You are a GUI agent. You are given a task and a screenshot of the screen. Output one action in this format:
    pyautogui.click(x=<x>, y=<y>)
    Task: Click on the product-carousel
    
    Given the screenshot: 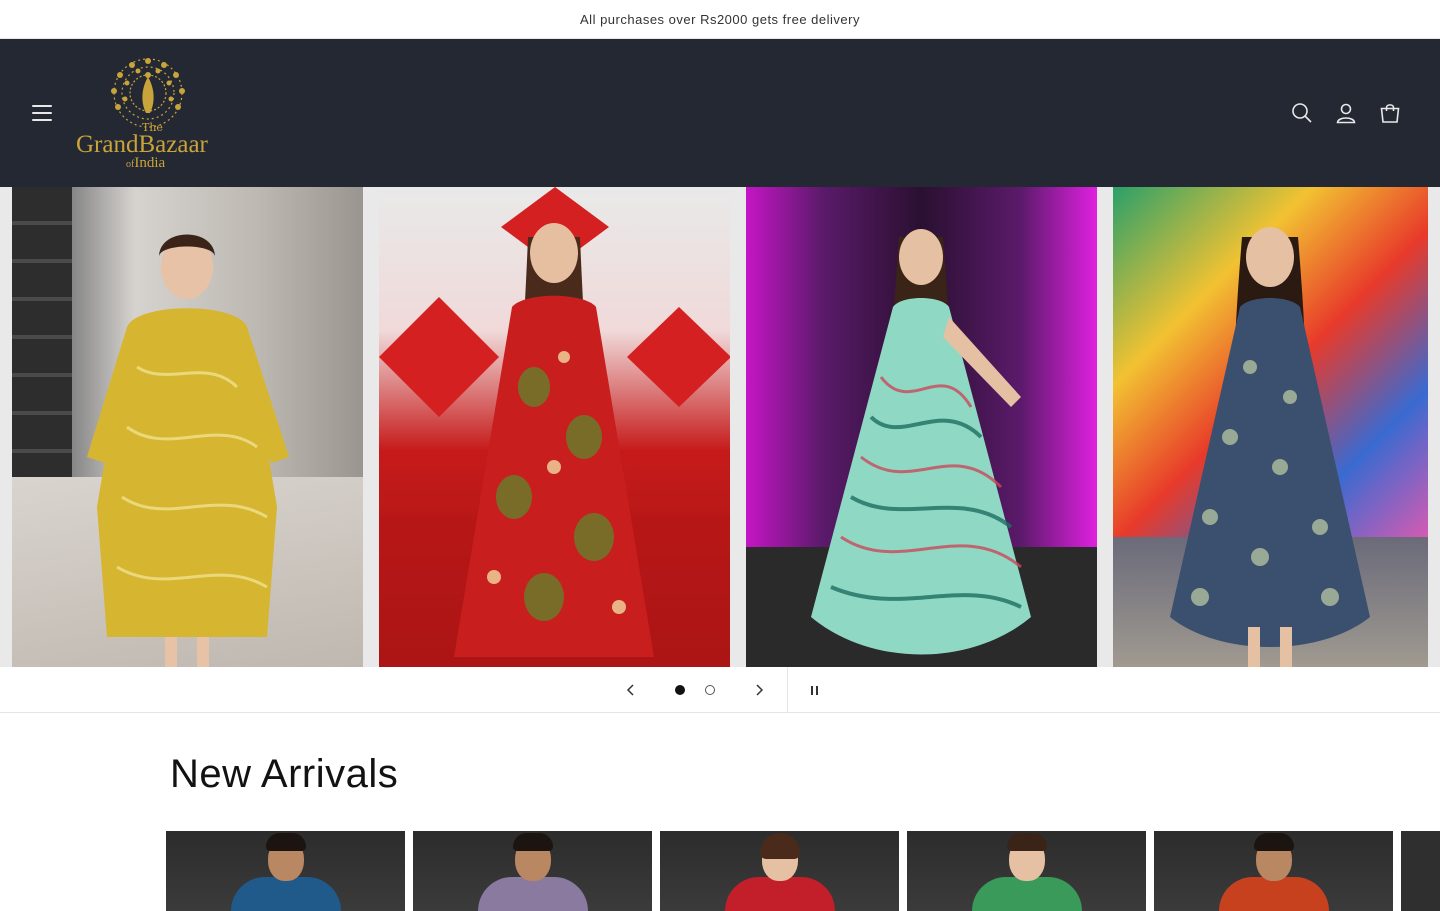 What is the action you would take?
    pyautogui.click(x=803, y=871)
    